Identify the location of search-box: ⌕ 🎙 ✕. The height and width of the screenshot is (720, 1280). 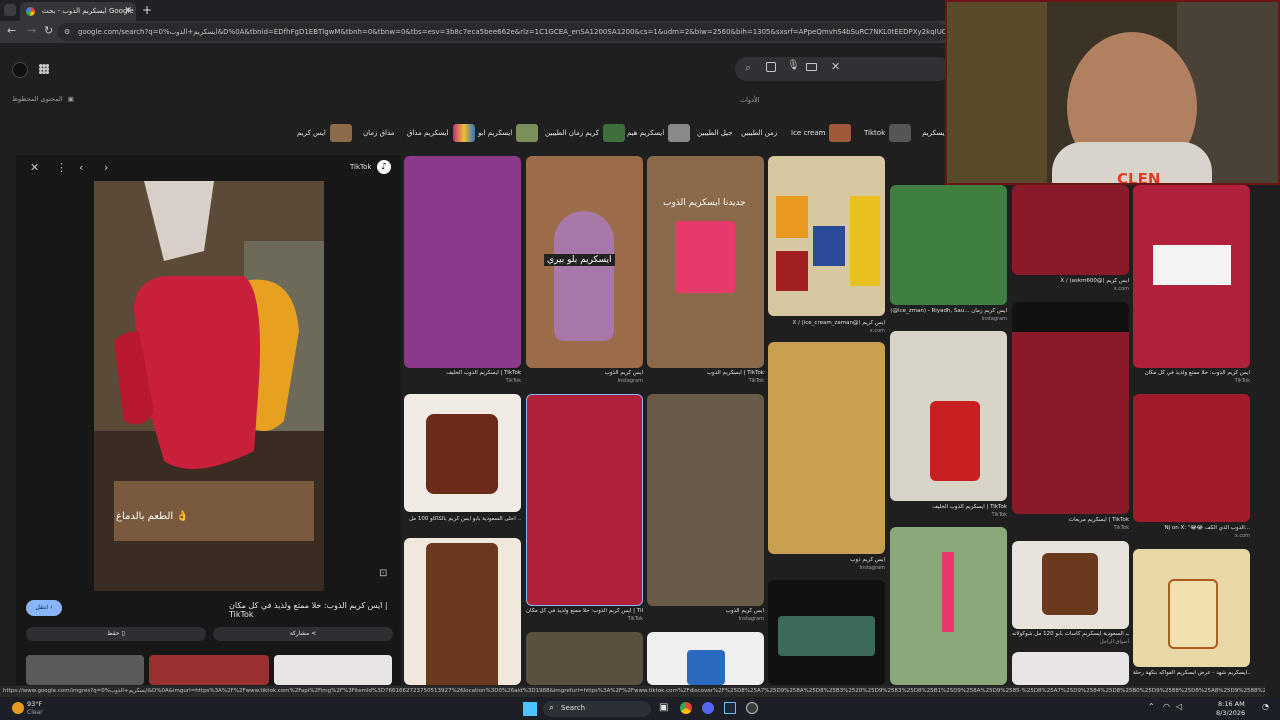
(842, 69).